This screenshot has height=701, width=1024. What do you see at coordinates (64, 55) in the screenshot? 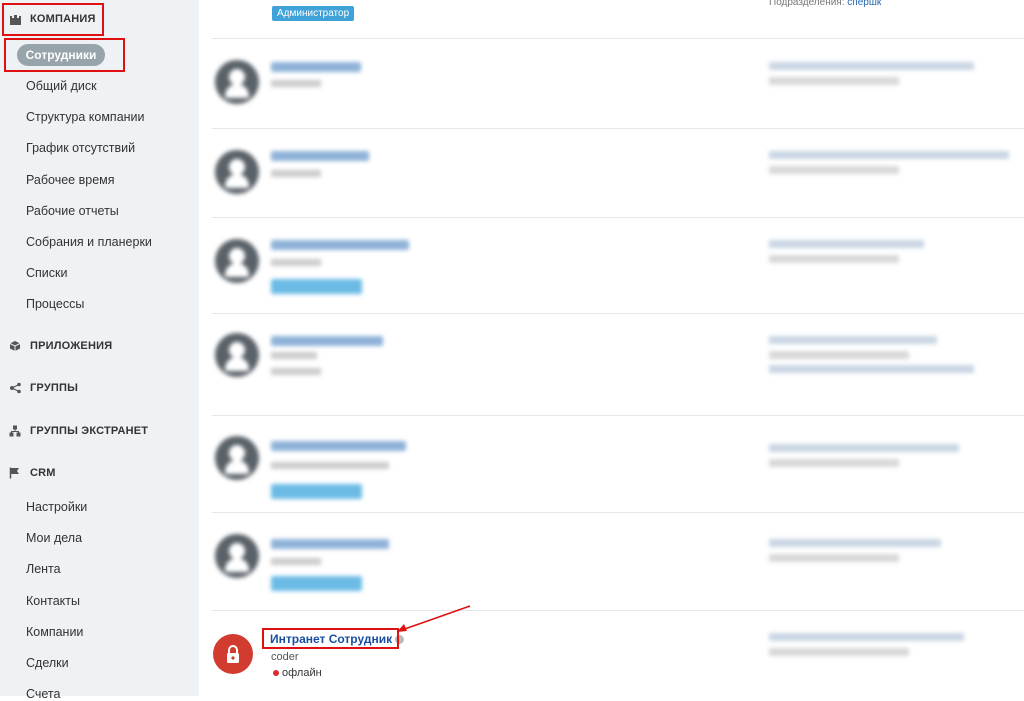
I see `highlight-box-employees` at bounding box center [64, 55].